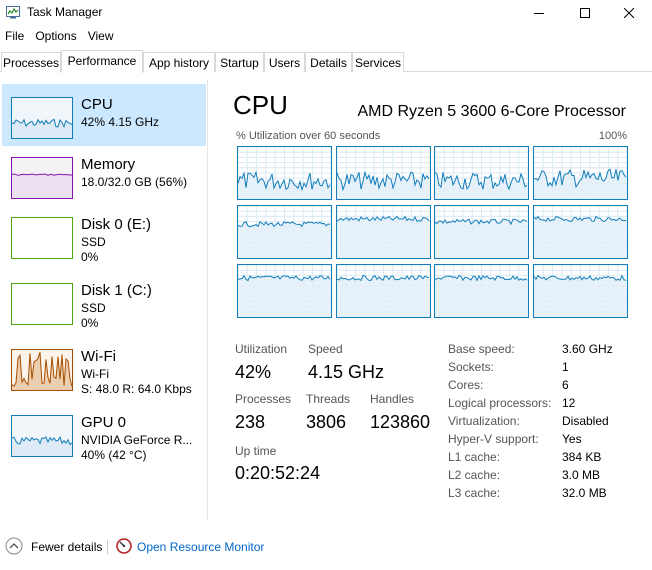  I want to click on resource-monitor-icon, so click(124, 546).